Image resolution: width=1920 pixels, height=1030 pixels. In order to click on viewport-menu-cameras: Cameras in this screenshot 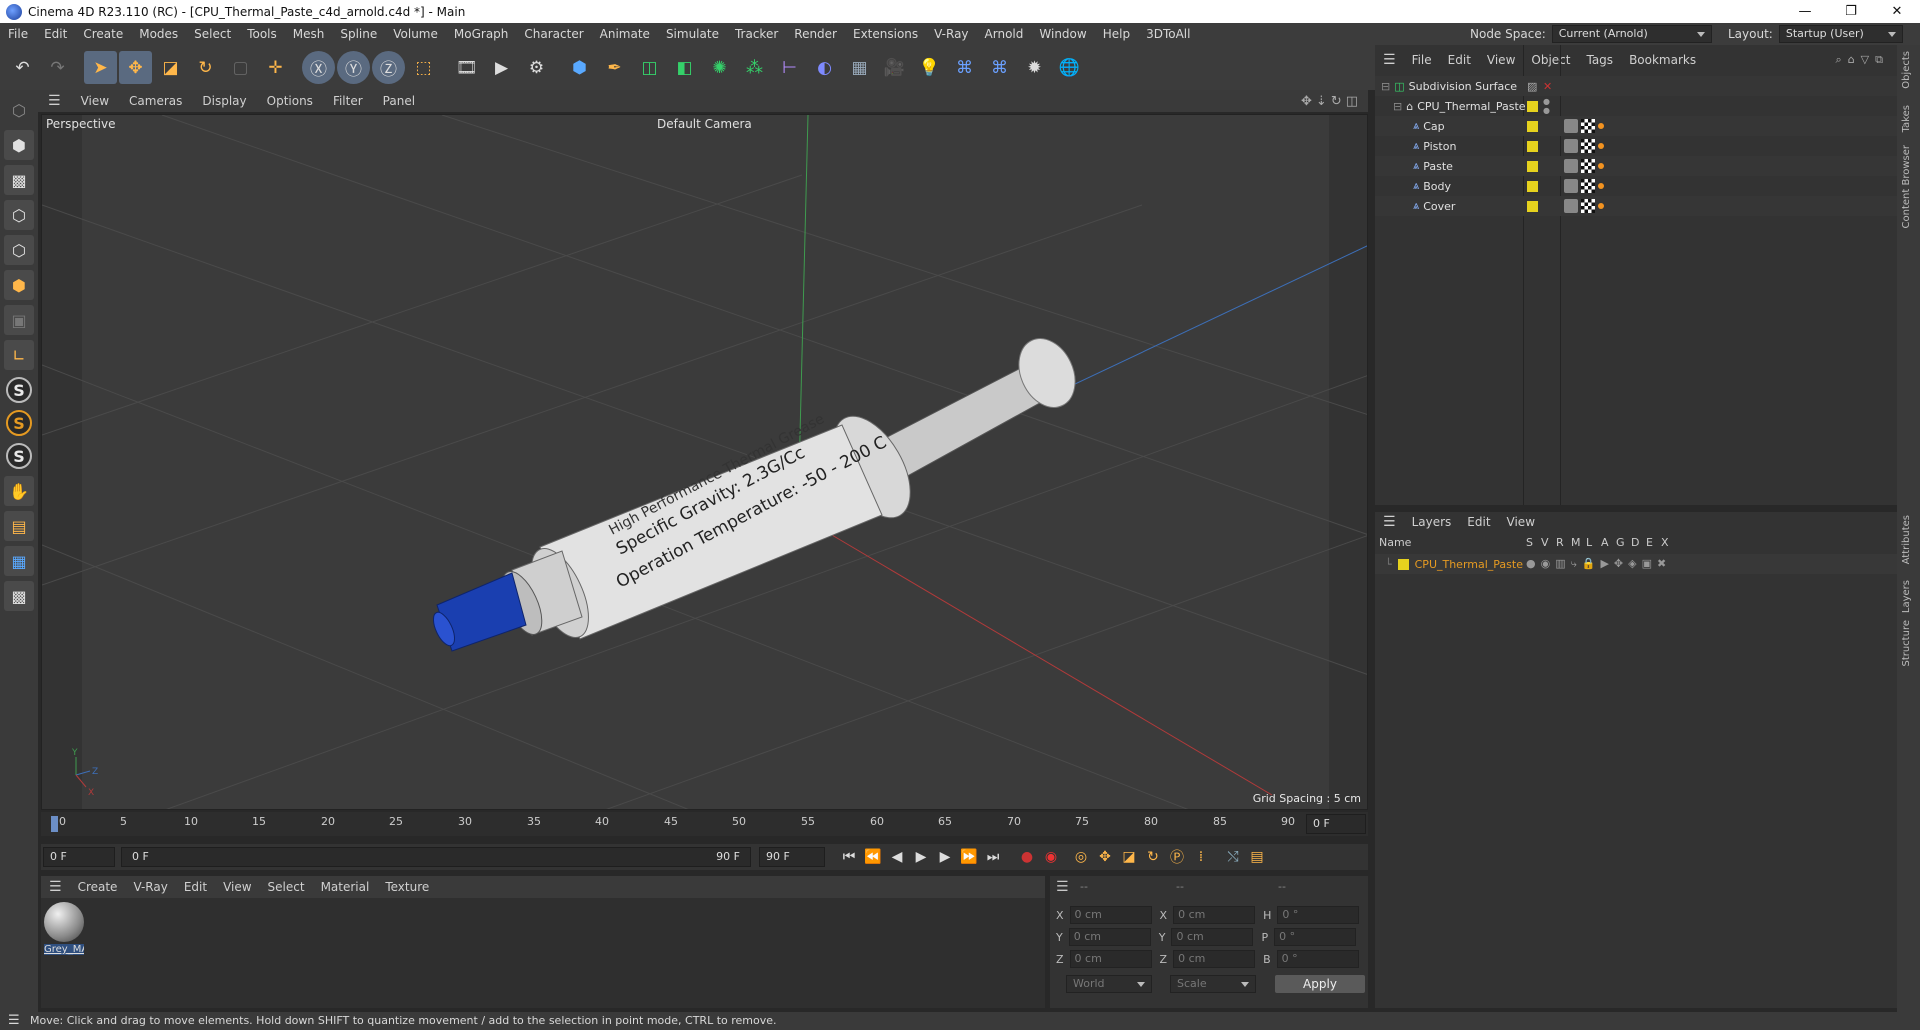, I will do `click(155, 101)`.